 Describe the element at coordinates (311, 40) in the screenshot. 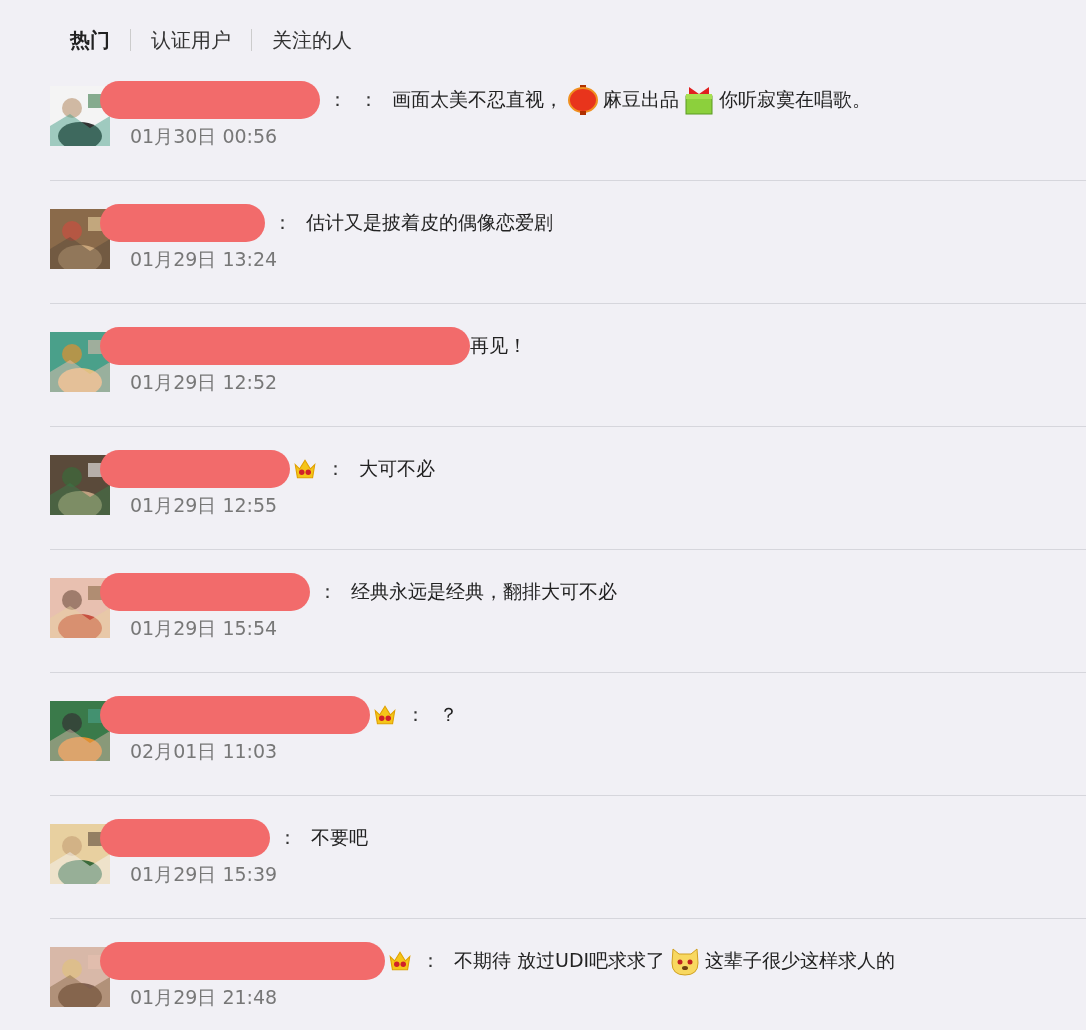

I see `tab: 关注的人` at that location.